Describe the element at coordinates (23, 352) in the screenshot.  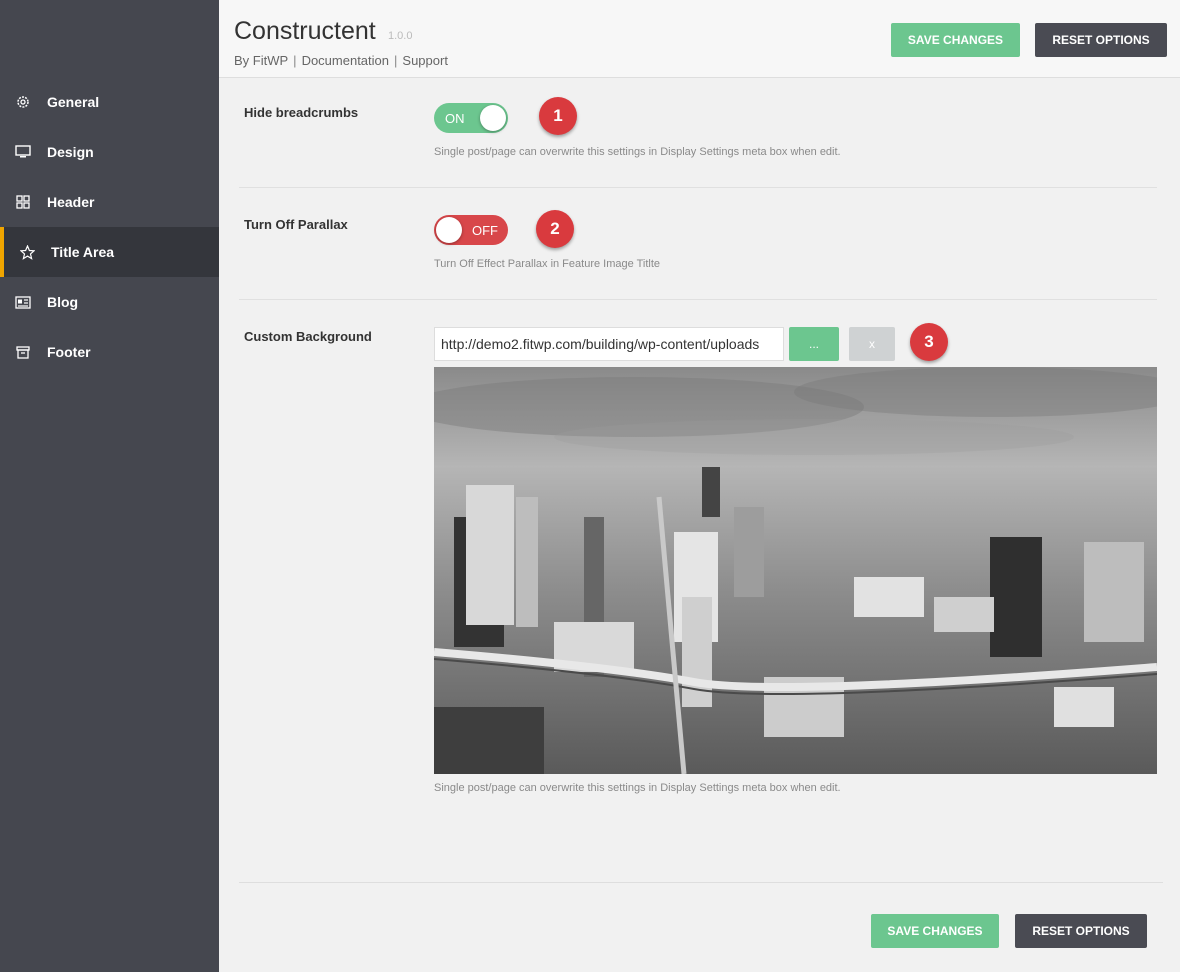
I see `archive-icon` at that location.